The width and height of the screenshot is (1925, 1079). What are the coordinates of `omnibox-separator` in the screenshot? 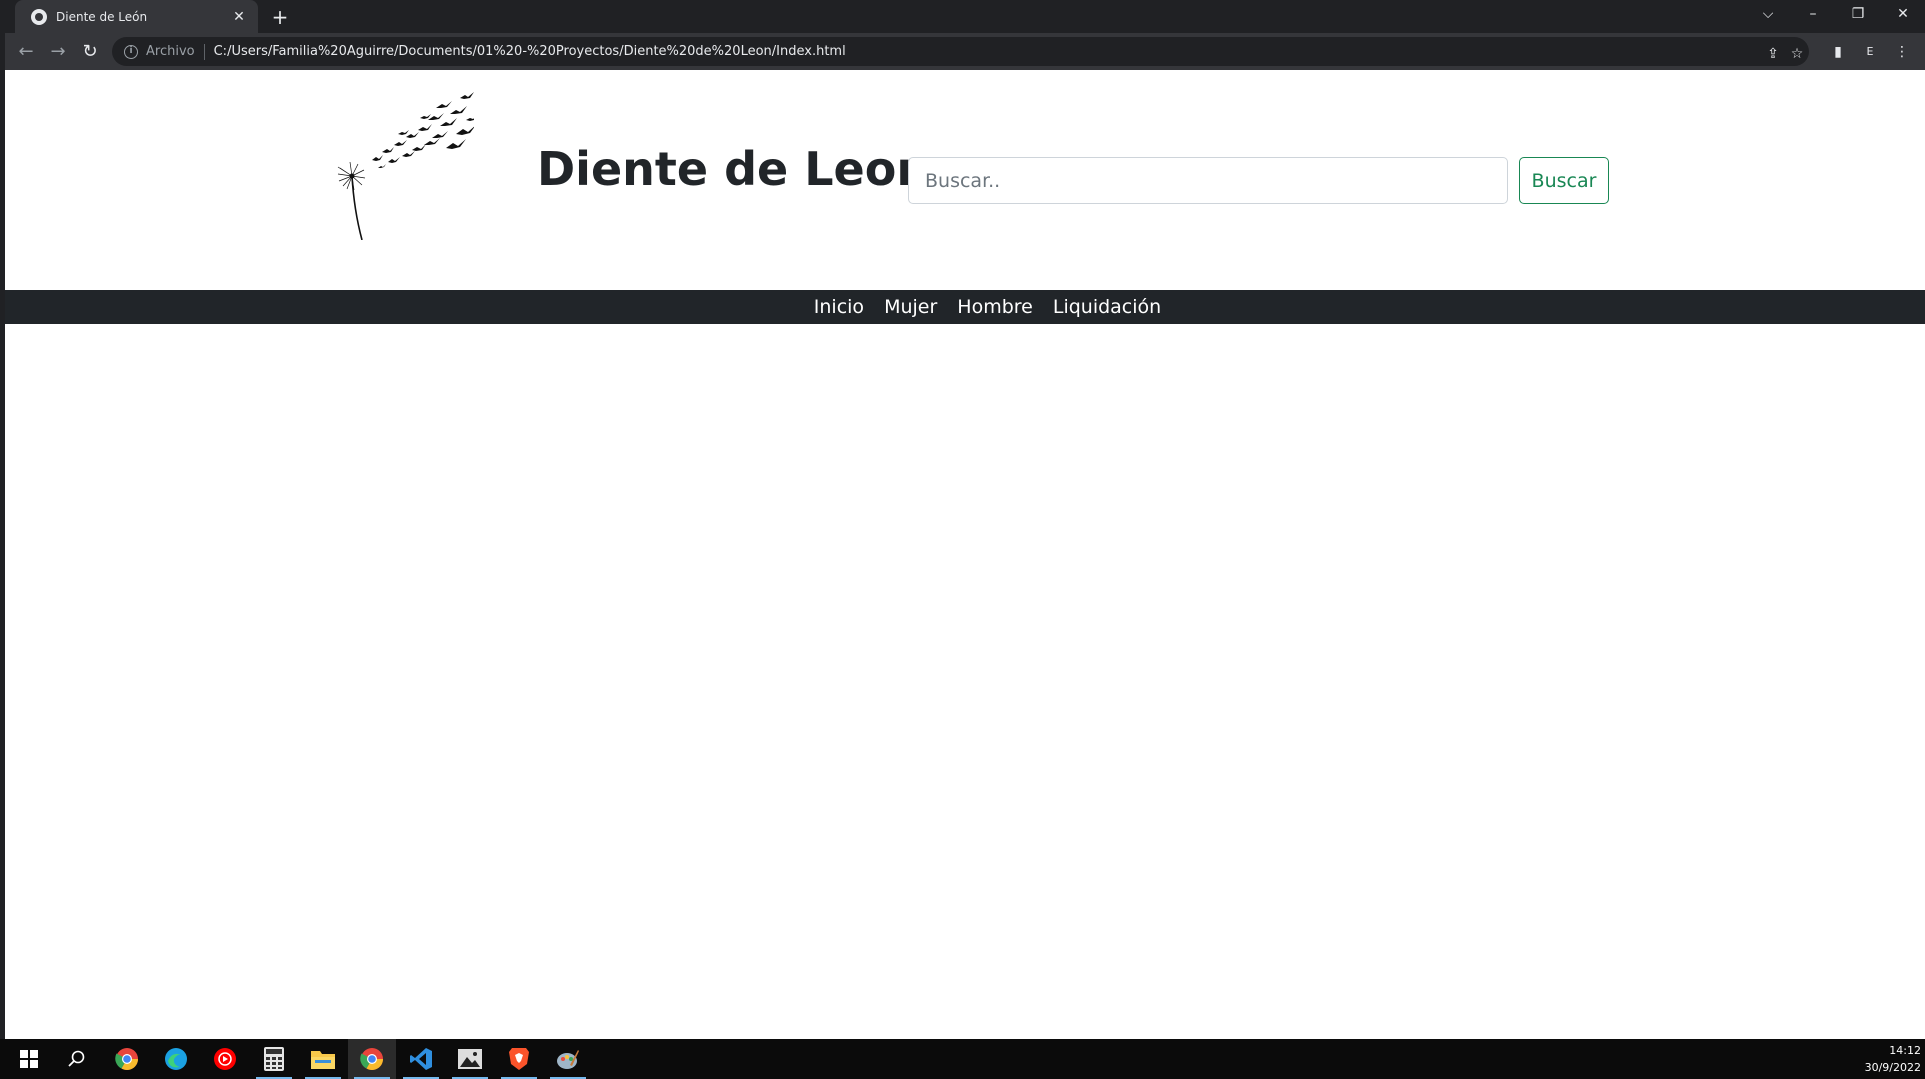 It's located at (204, 51).